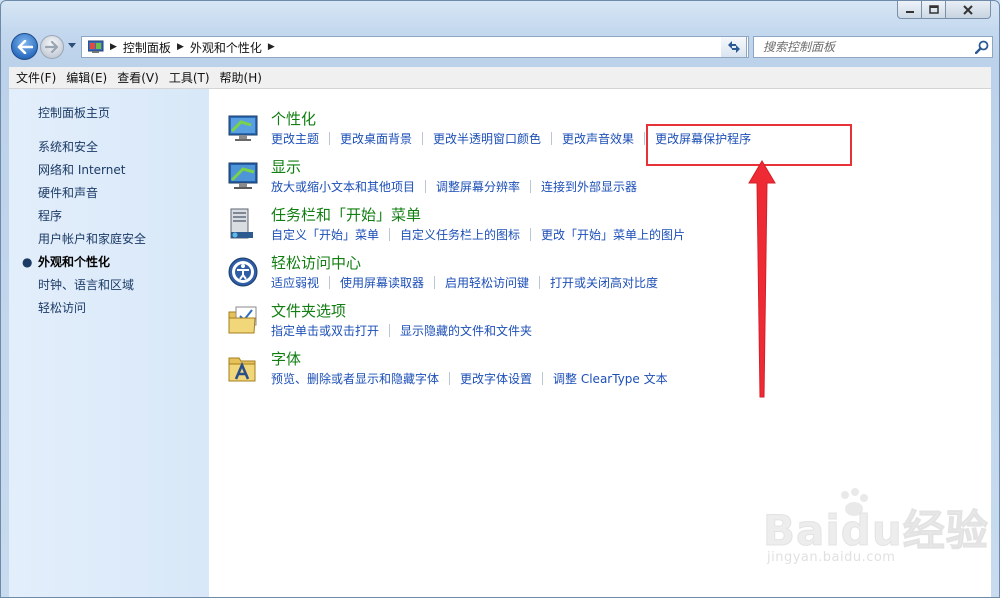  I want to click on sidebar-item-network-internet: 网络和 Internet, so click(92, 170).